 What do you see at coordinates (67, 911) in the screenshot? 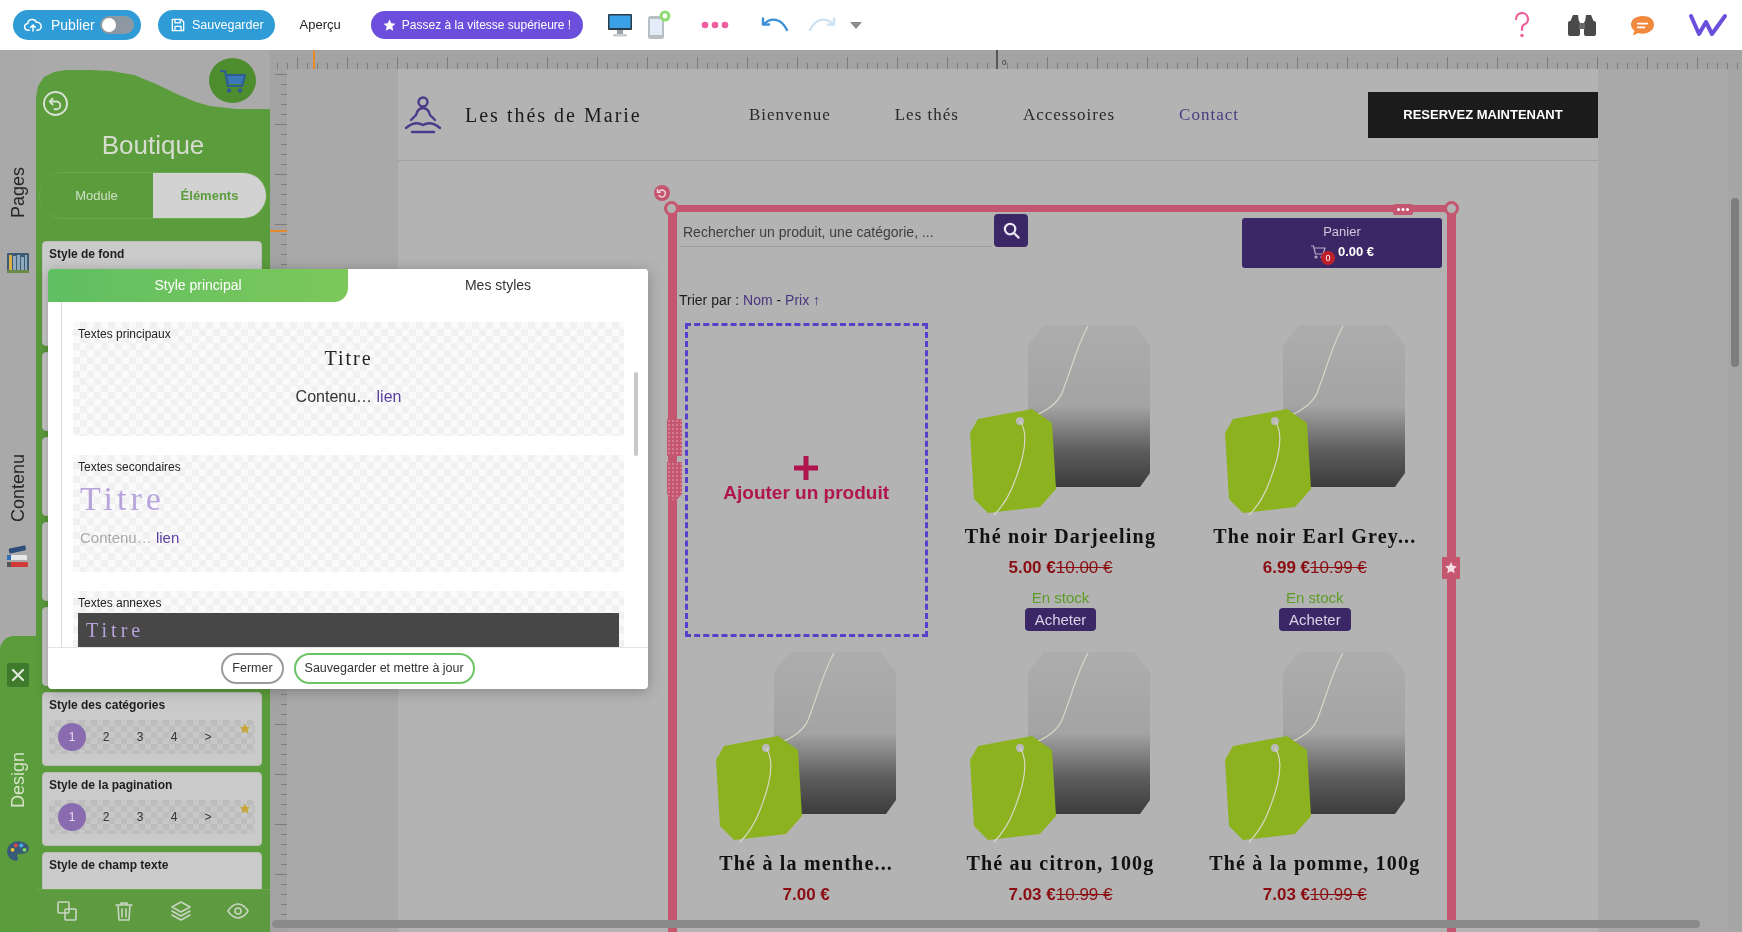
I see `duplicate-icon` at bounding box center [67, 911].